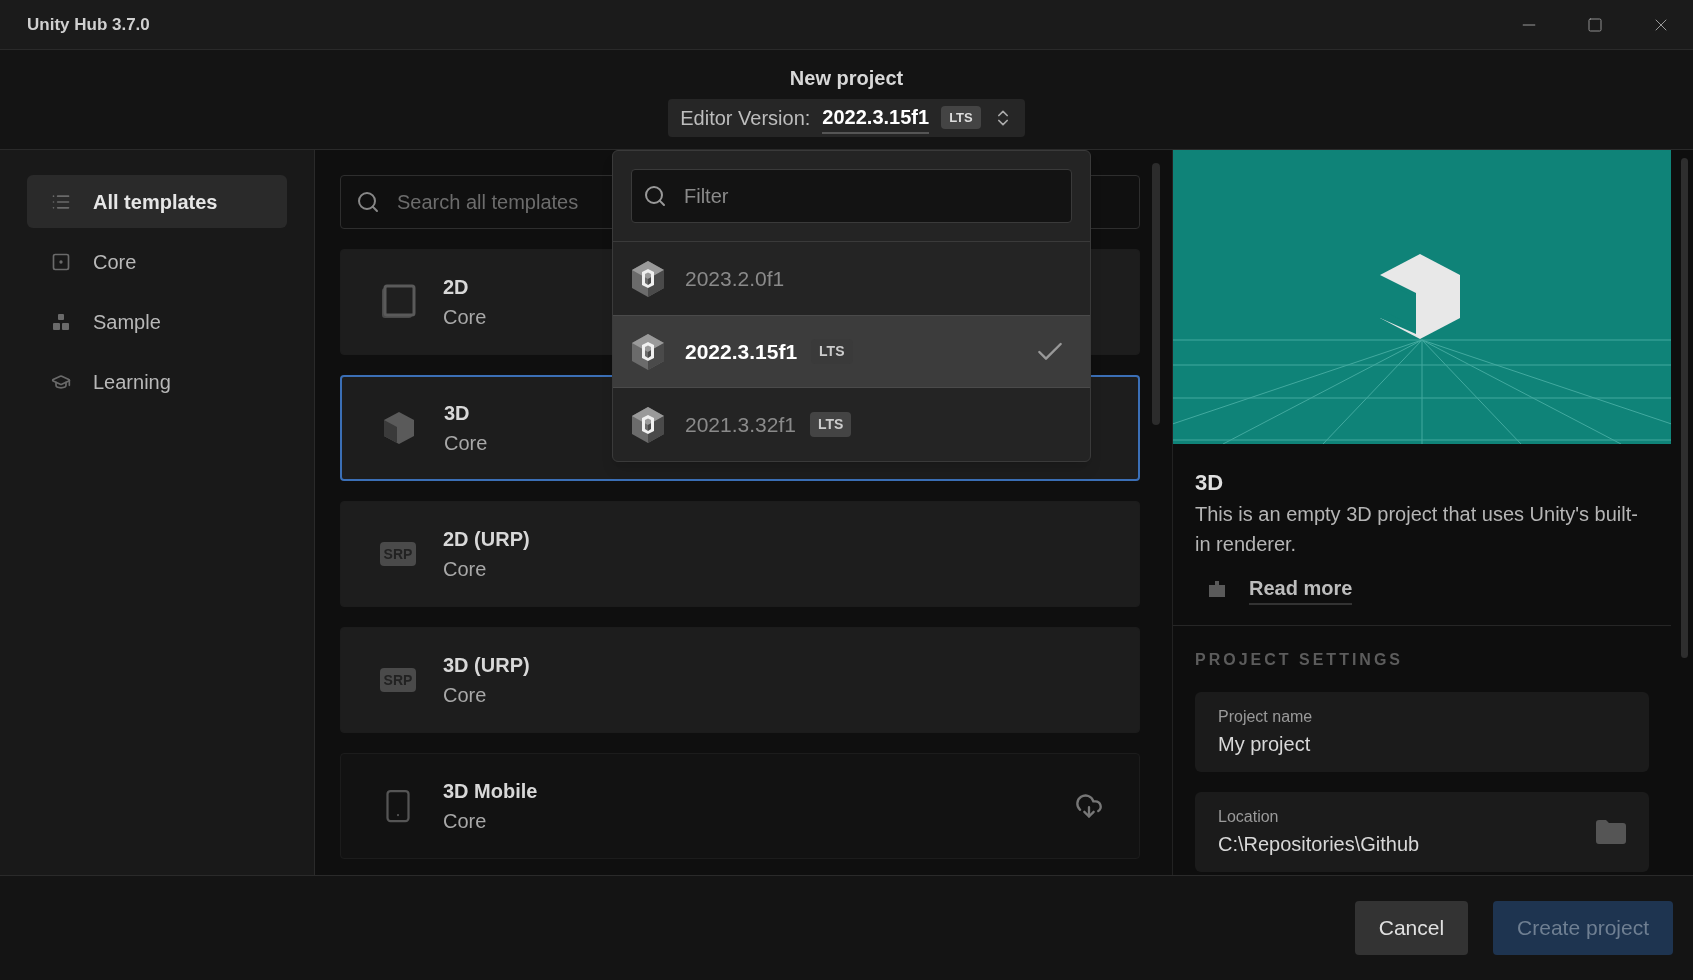 The image size is (1693, 980). I want to click on field-value: My project, so click(1265, 744).